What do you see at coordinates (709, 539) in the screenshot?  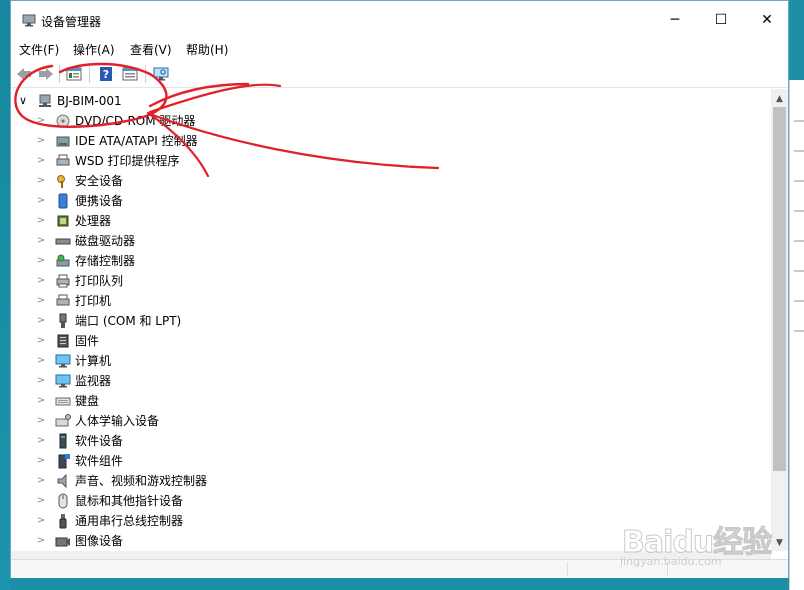 I see `baidu-jingyan-watermark: Baidu经验 jingyan.baidu.com` at bounding box center [709, 539].